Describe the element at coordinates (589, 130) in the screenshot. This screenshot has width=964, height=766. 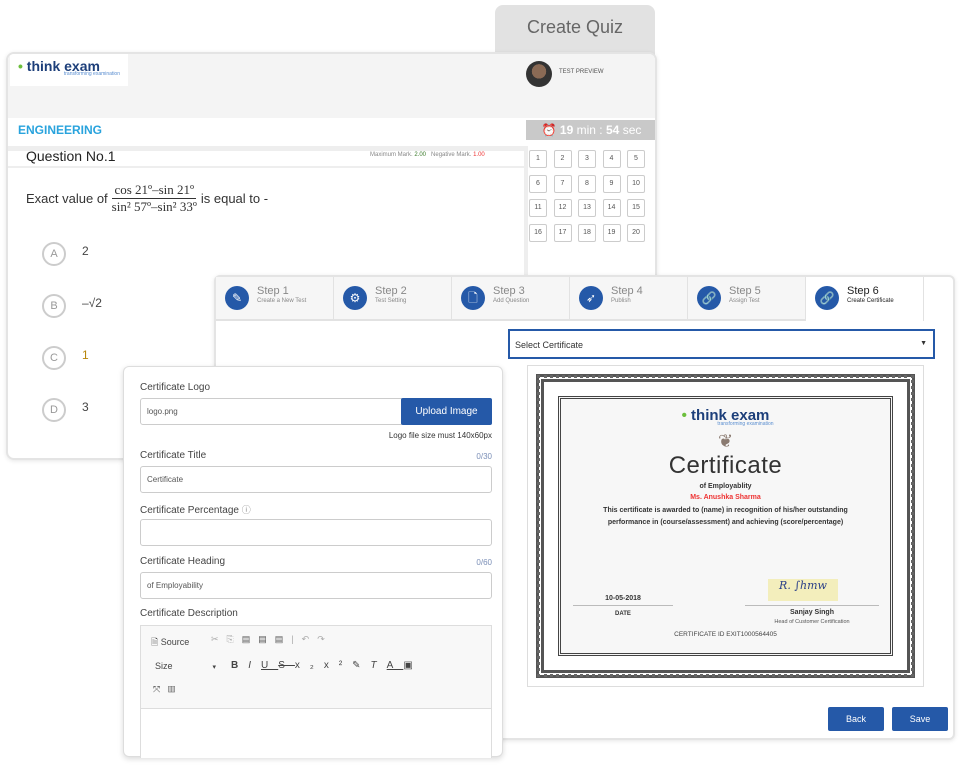
I see `timer-min-unit: min :` at that location.